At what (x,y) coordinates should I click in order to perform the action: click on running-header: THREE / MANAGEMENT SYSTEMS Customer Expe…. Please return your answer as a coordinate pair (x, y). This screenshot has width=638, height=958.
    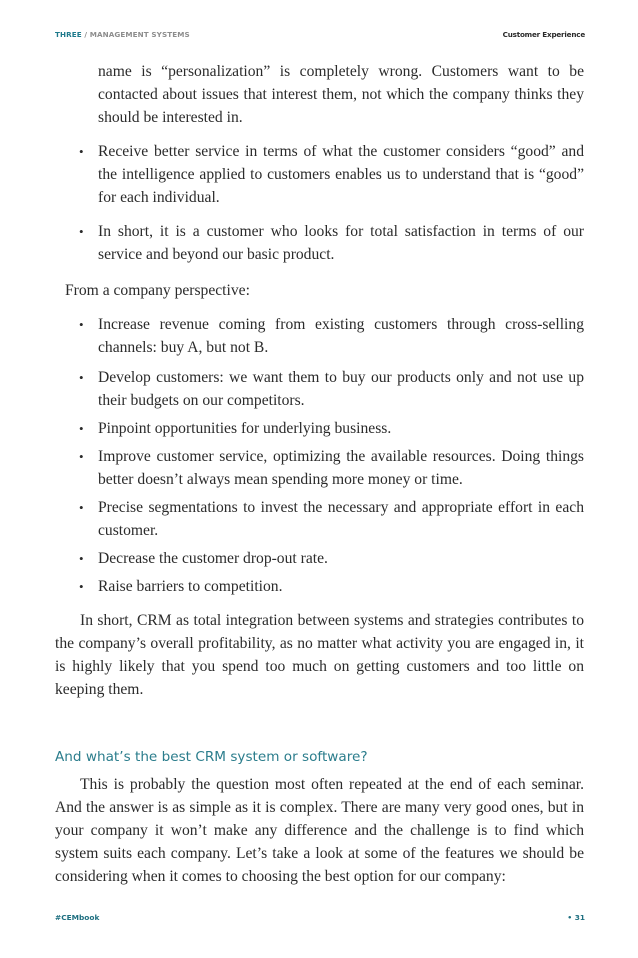
    Looking at the image, I should click on (320, 37).